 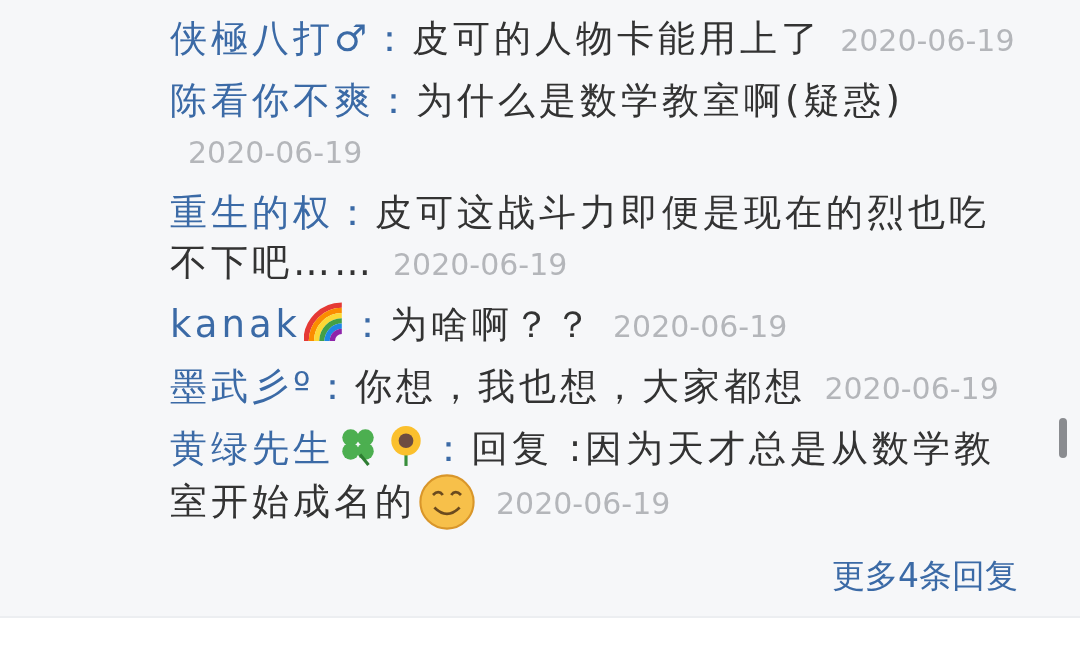 I want to click on reply-comment: 黄绿先生 ：回复 :因为天才总是从数学教室开始成名的 2020-06-19, so click(x=596, y=477).